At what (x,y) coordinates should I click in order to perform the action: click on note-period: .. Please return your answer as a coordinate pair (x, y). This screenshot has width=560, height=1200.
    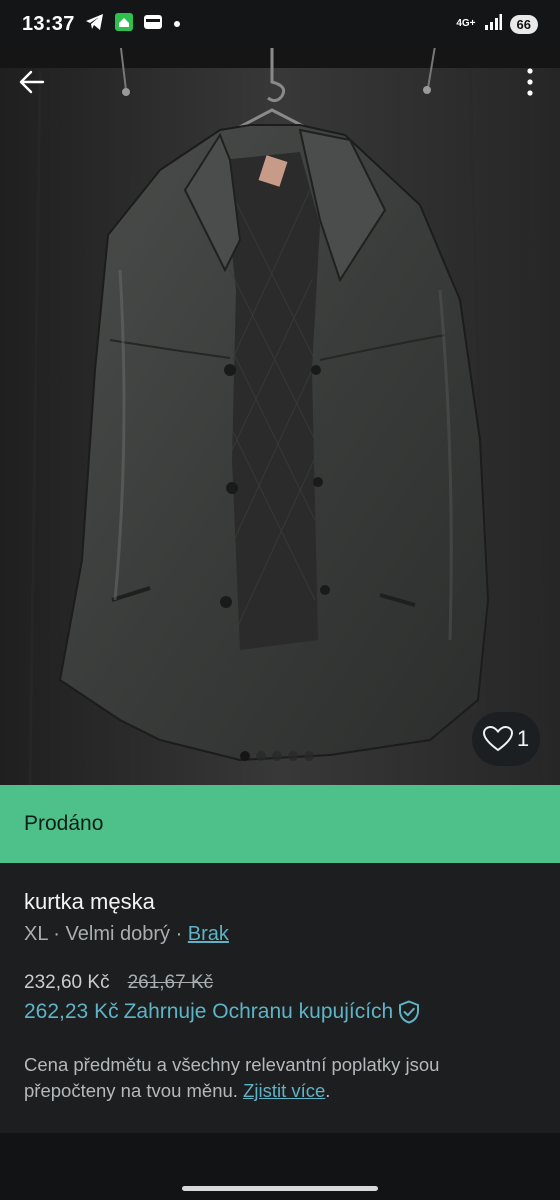
    Looking at the image, I should click on (328, 1090).